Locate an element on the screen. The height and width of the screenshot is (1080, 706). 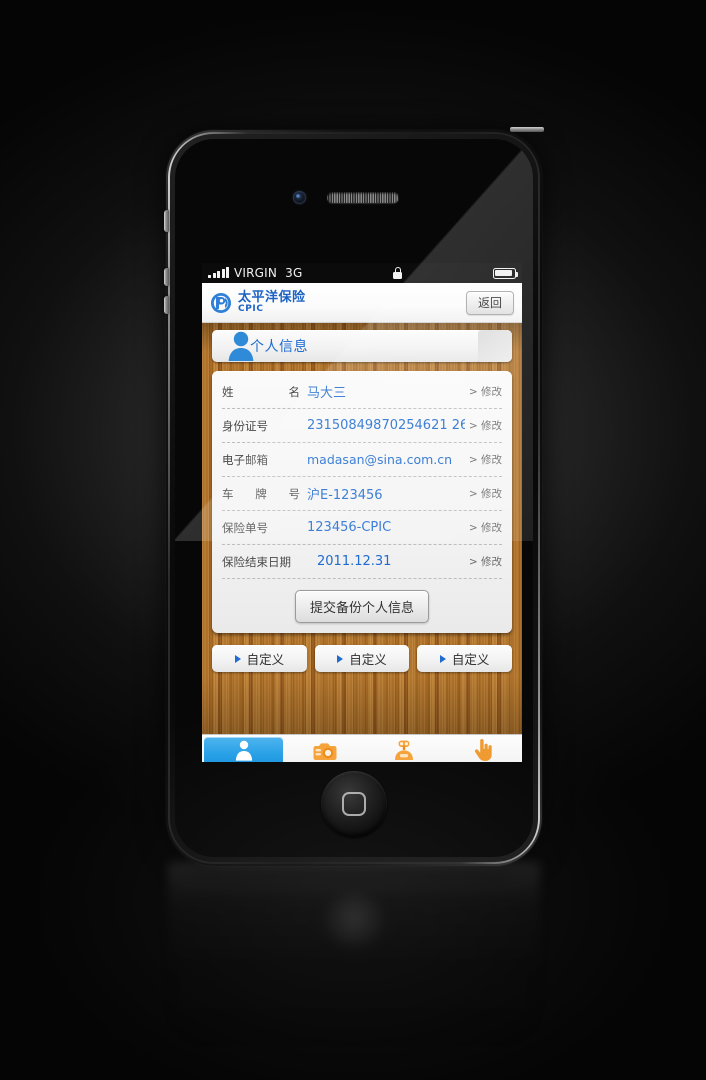
custom-buttons-row: 自定义 自定义 自定义 is located at coordinates (362, 658).